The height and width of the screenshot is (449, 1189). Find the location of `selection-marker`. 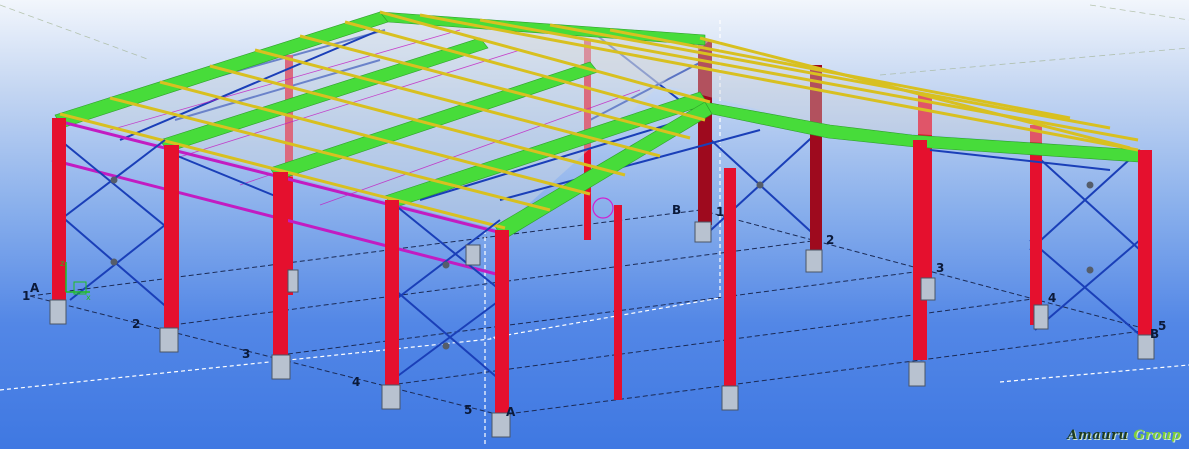

selection-marker is located at coordinates (603, 208).